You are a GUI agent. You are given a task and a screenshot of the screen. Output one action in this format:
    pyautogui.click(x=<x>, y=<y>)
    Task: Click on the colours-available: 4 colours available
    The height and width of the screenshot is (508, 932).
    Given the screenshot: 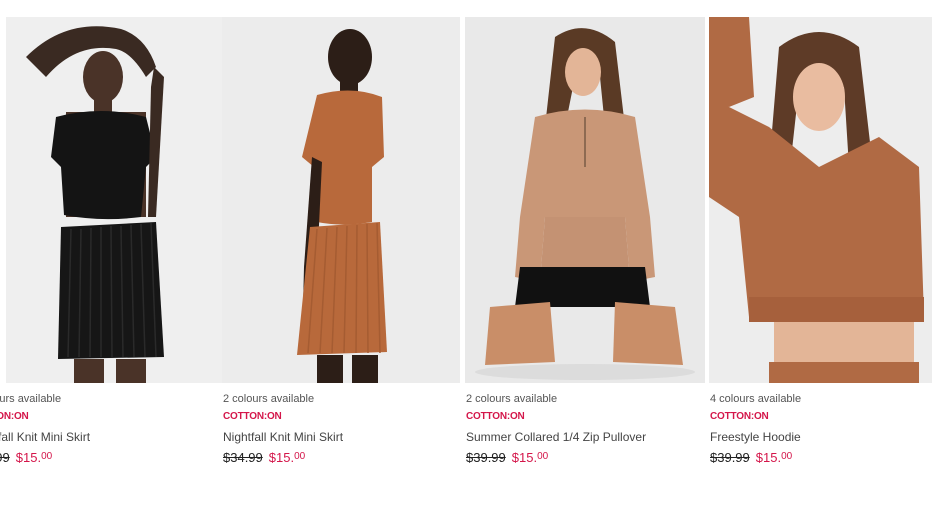 What is the action you would take?
    pyautogui.click(x=756, y=399)
    